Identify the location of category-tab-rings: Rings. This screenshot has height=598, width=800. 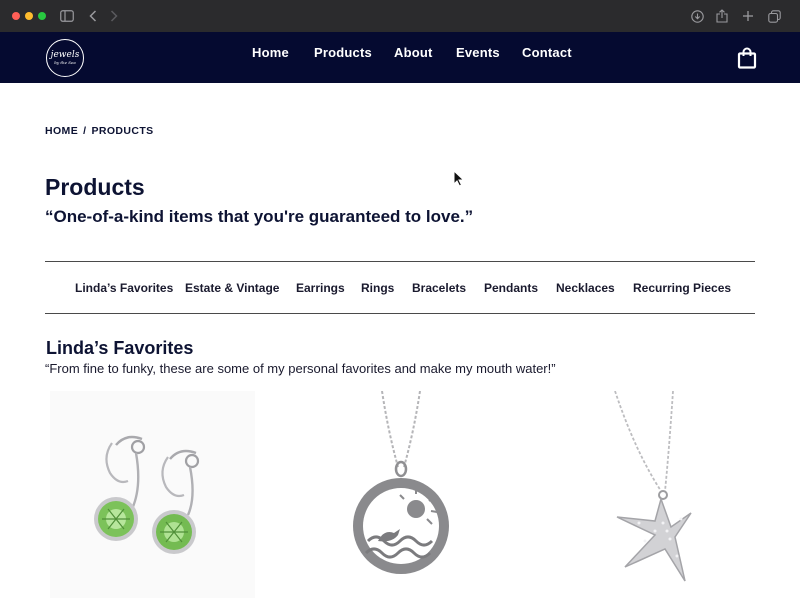
(377, 288).